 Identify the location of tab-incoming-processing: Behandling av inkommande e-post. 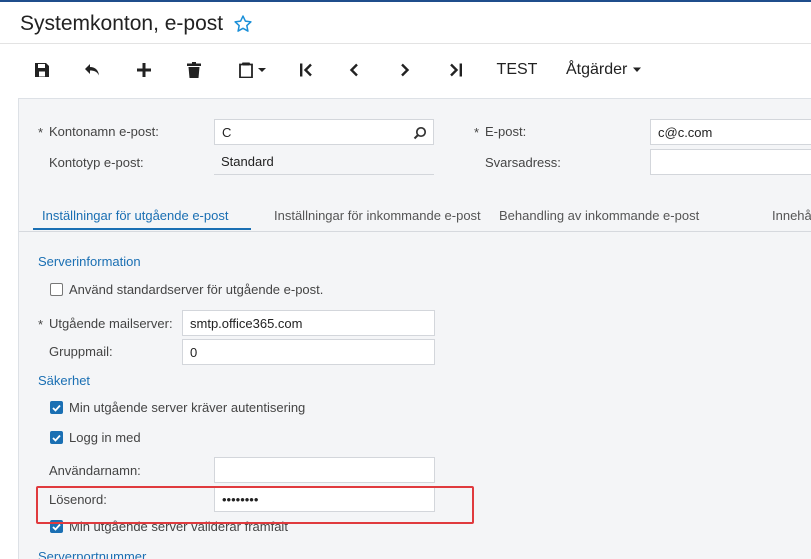
(599, 217).